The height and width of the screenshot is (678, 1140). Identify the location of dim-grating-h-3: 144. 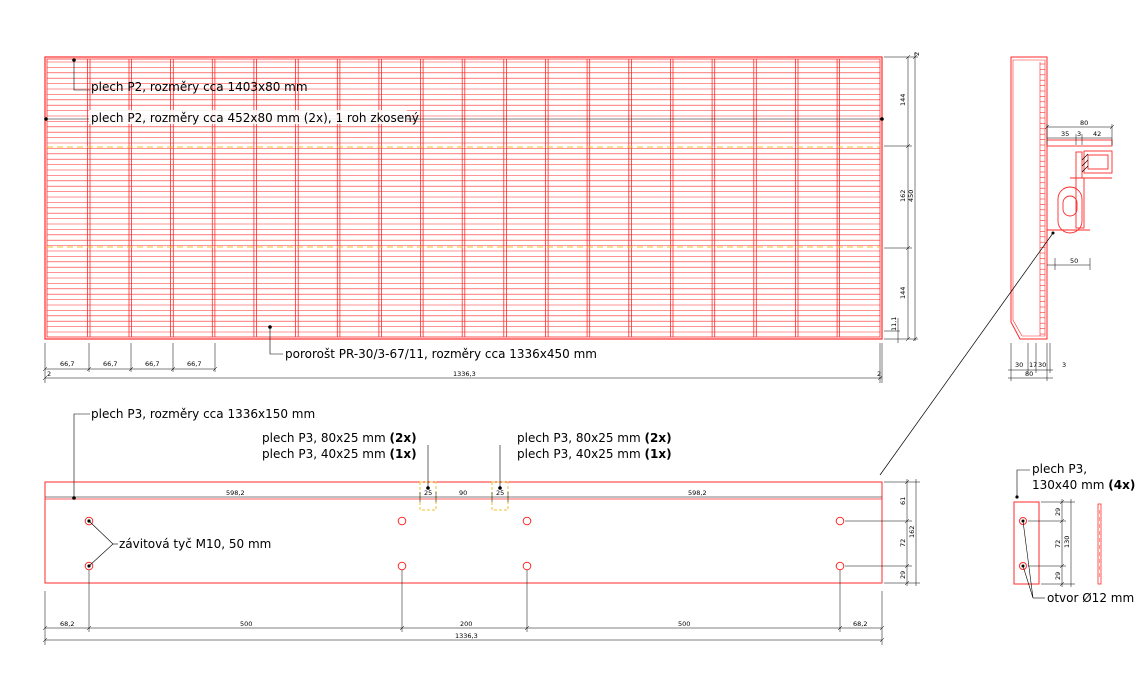
(903, 293).